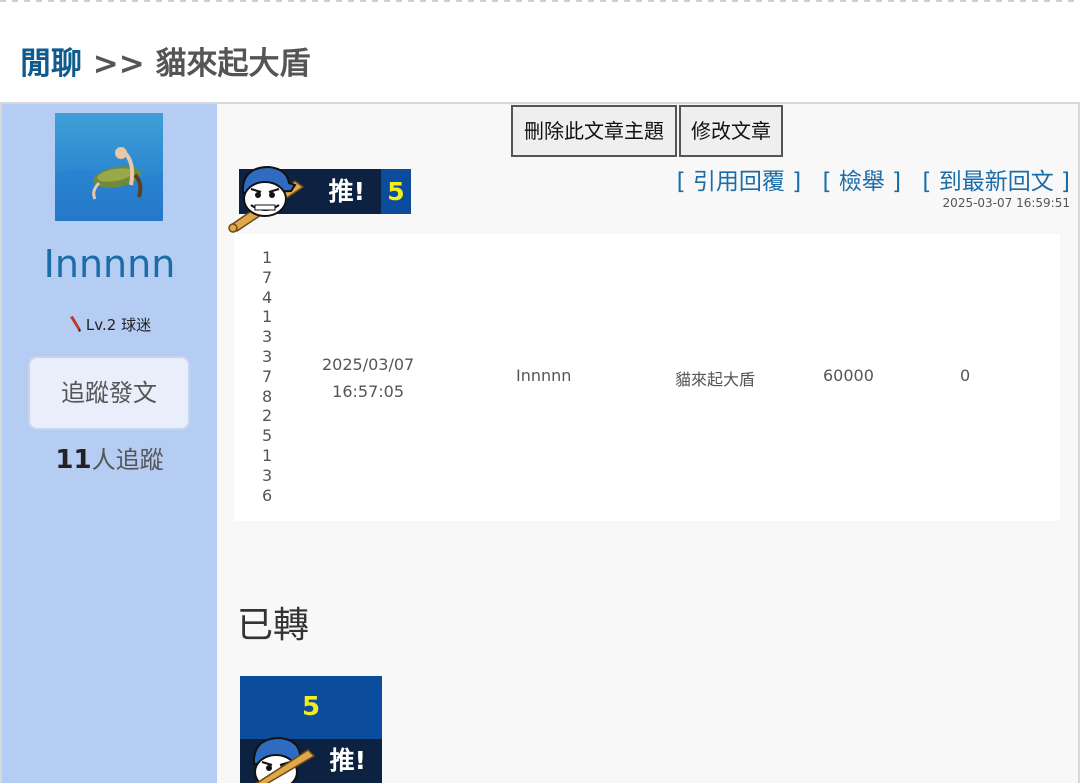 The image size is (1080, 783). Describe the element at coordinates (346, 191) in the screenshot. I see `push-label: 推!` at that location.